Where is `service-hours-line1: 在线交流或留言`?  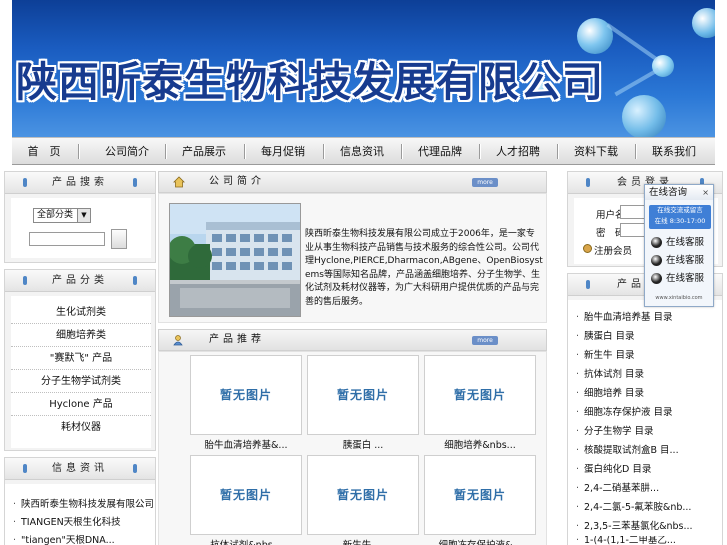 service-hours-line1: 在线交流或留言 is located at coordinates (680, 210).